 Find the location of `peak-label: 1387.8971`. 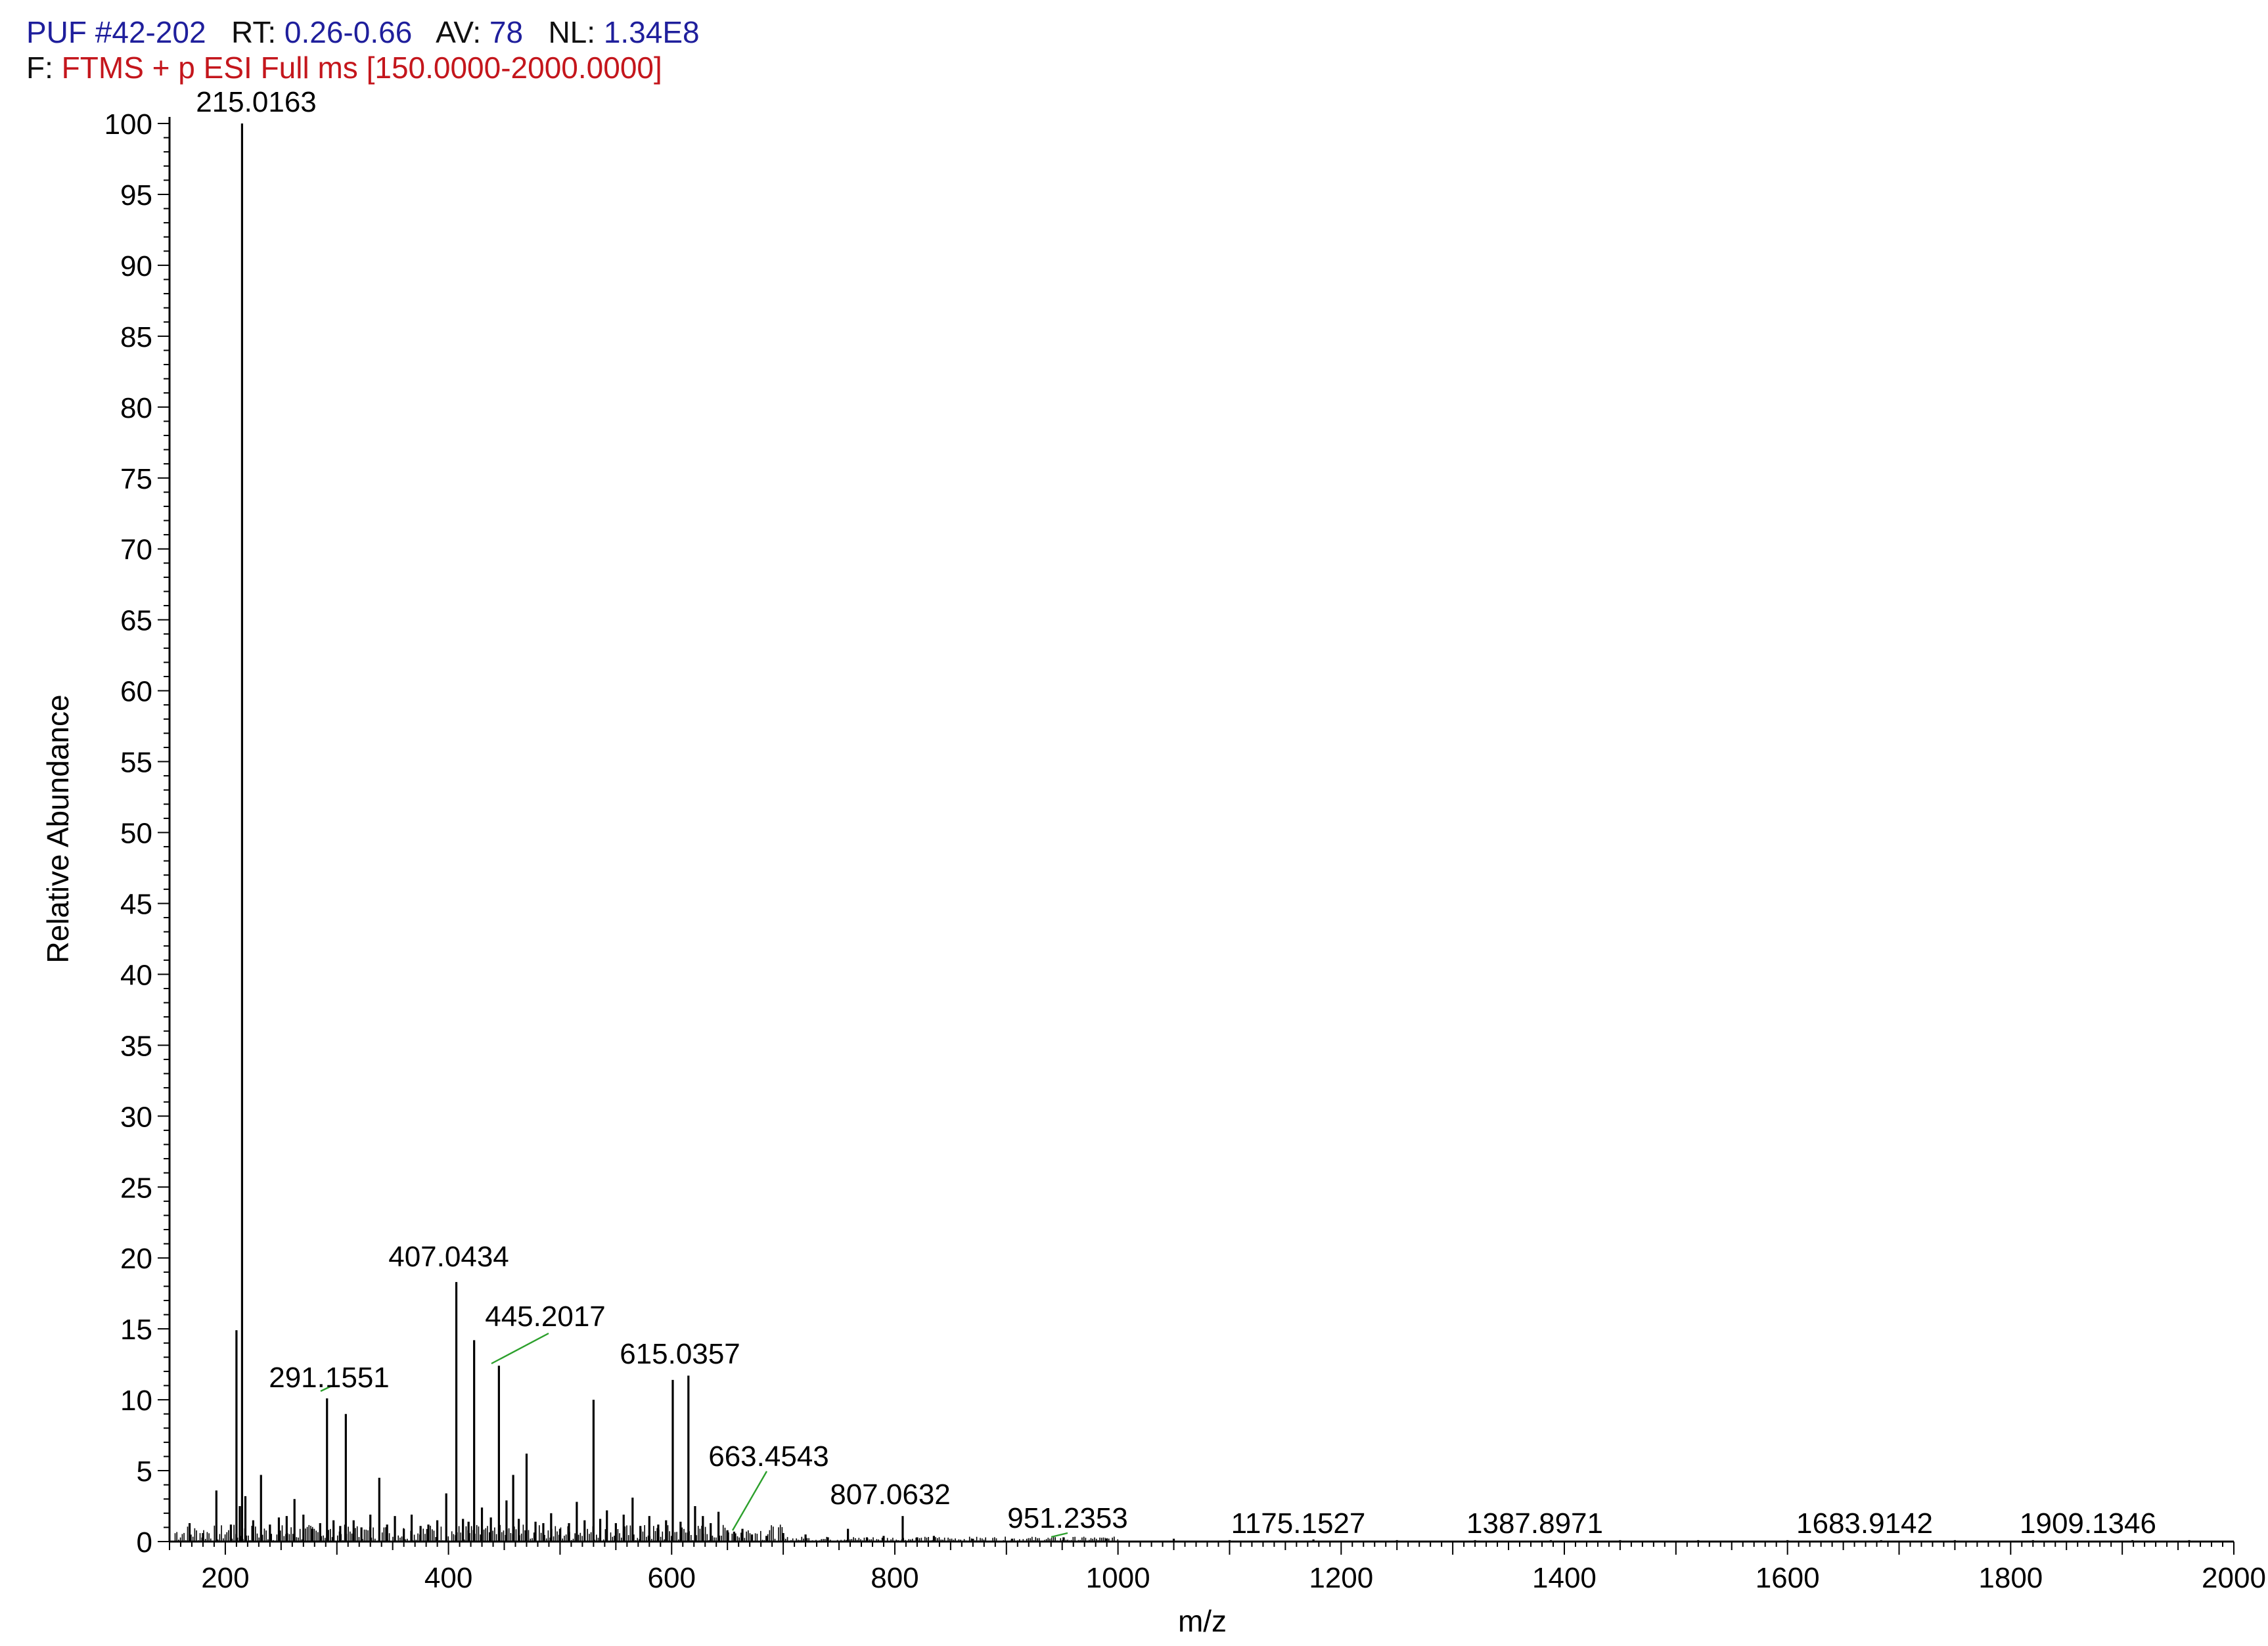

peak-label: 1387.8971 is located at coordinates (1534, 1523).